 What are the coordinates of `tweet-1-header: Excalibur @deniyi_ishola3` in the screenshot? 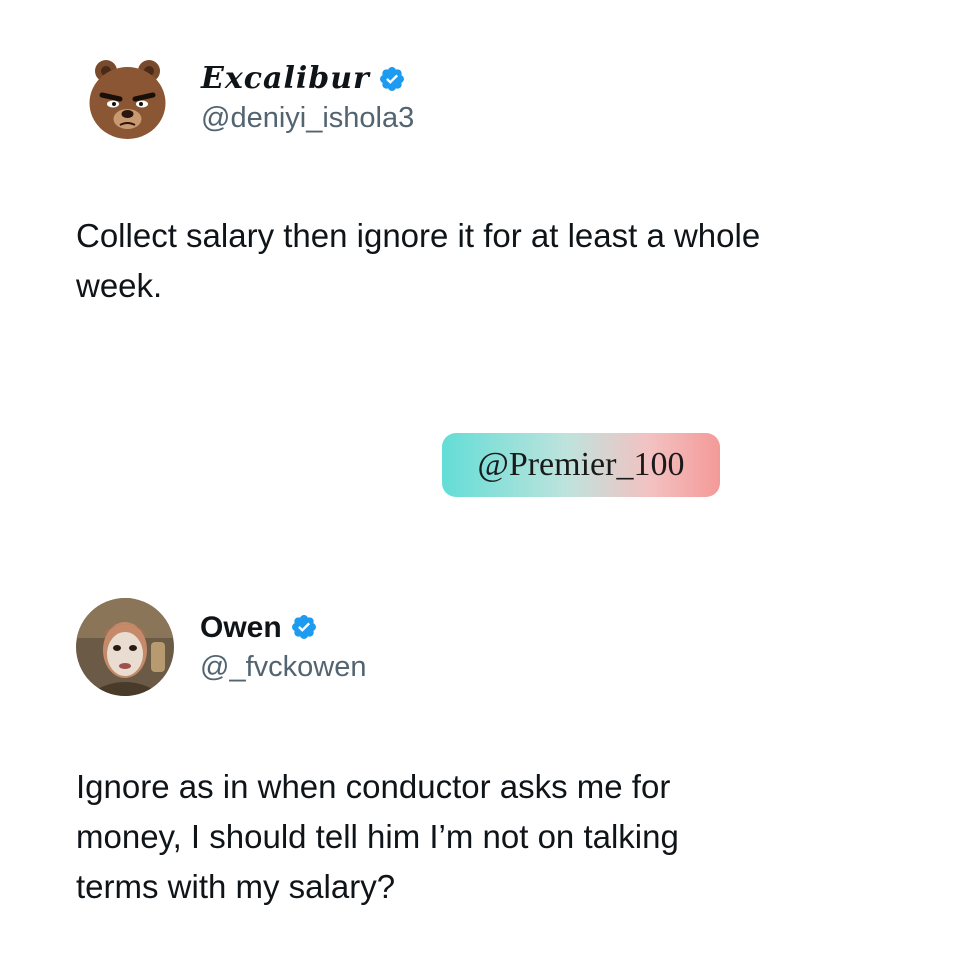 It's located at (247, 98).